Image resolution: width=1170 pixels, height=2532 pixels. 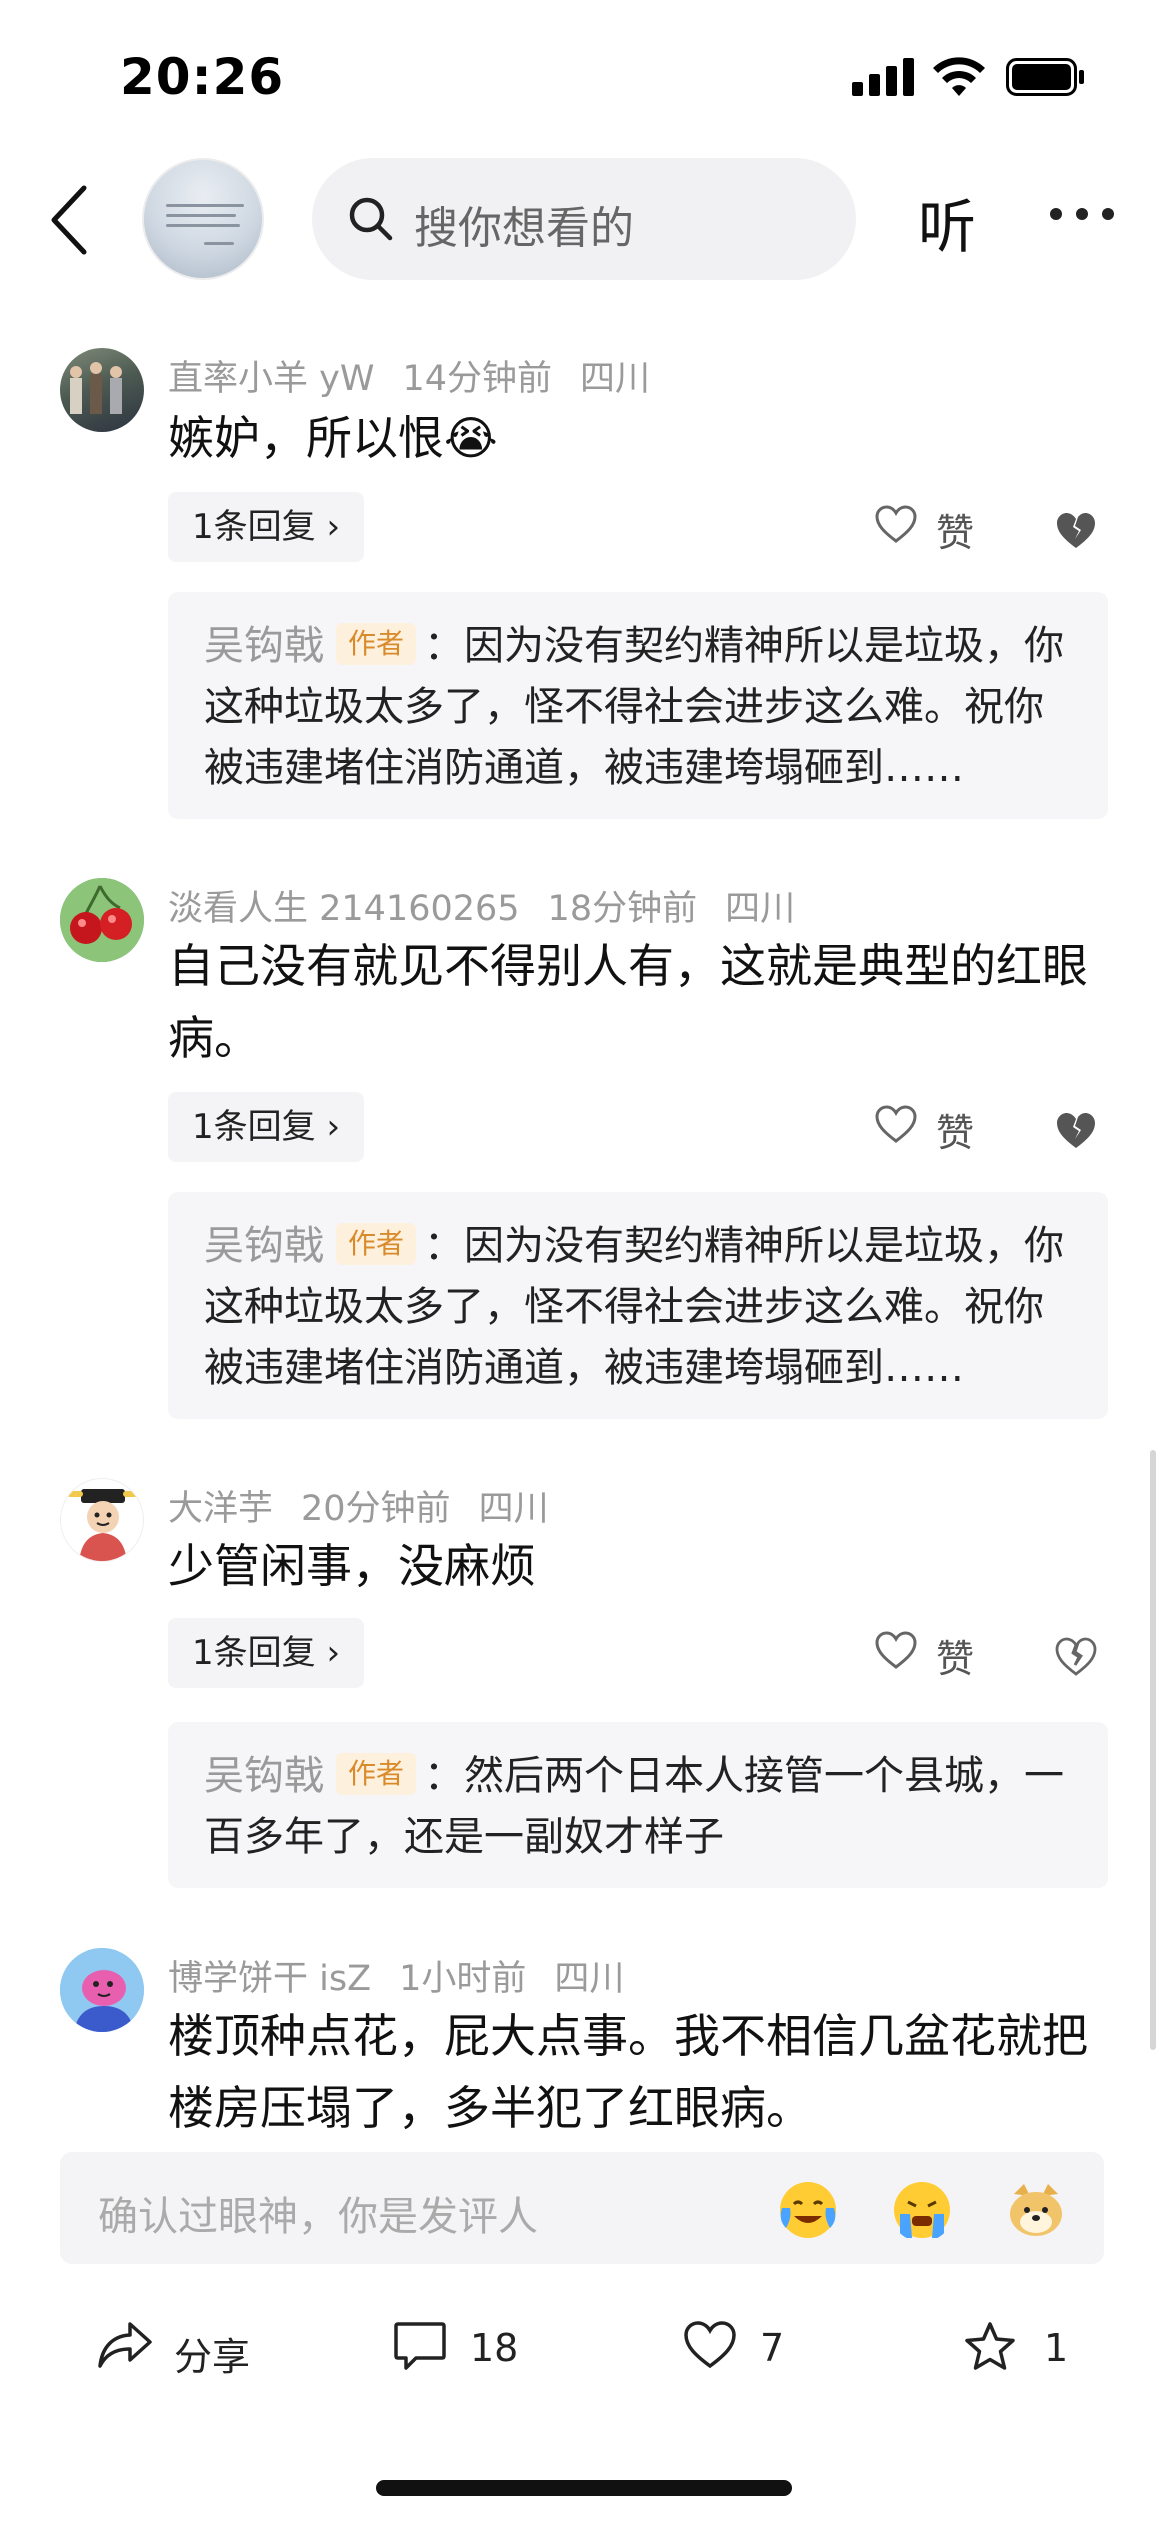 What do you see at coordinates (1022, 2350) in the screenshot?
I see `favorite-button: 1` at bounding box center [1022, 2350].